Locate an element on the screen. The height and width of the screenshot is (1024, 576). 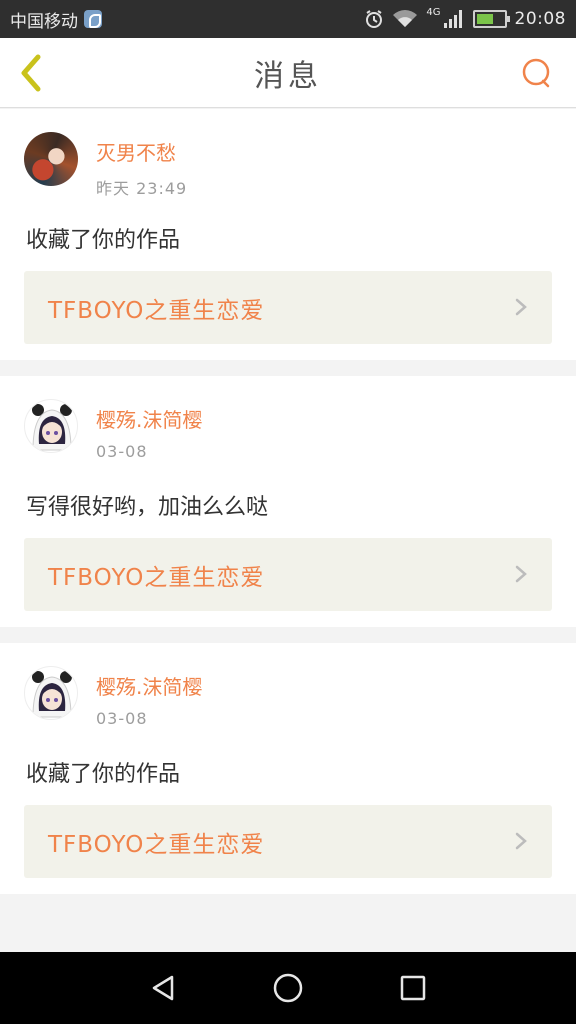
carrier-label: 中国移动 is located at coordinates (44, 21).